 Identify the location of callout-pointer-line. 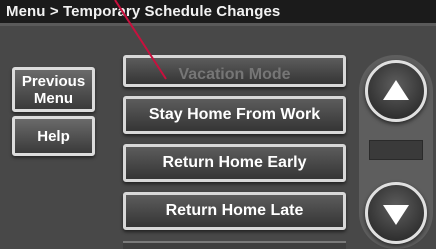
(140, 40).